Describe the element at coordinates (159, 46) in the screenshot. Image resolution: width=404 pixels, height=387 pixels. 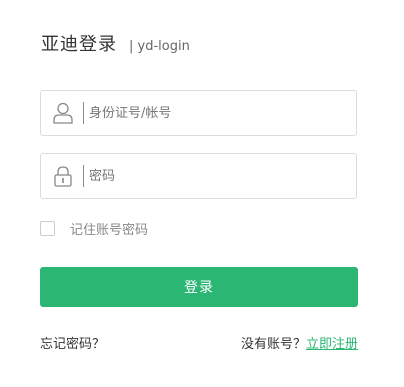
I see `page-subtitle: | yd-login` at that location.